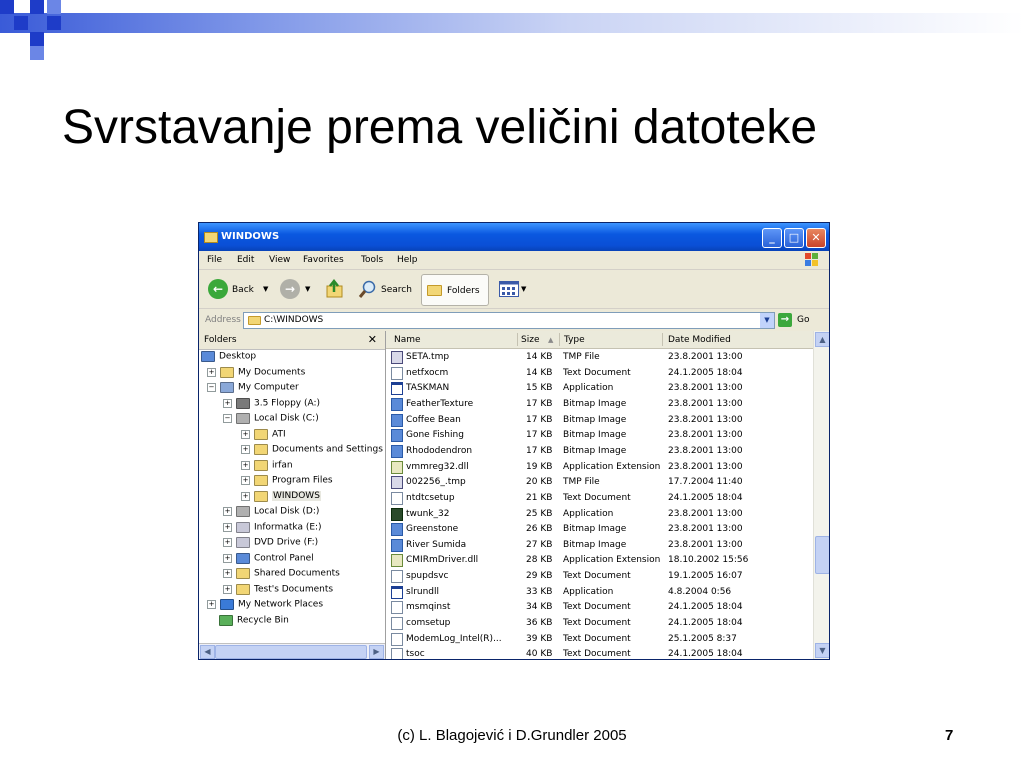 The image size is (1024, 768). What do you see at coordinates (396, 290) in the screenshot?
I see `search-button-label: Search` at bounding box center [396, 290].